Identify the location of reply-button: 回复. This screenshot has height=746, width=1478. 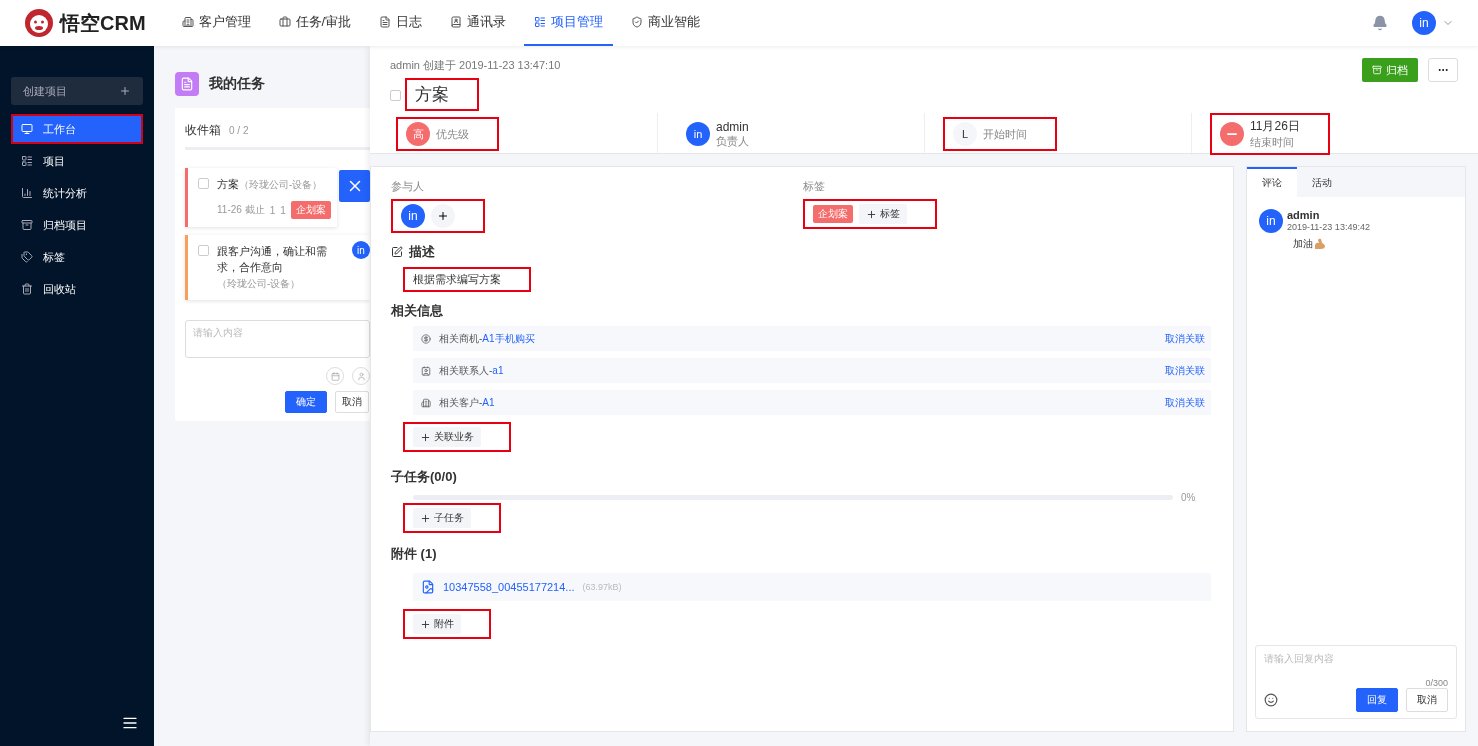
(1377, 700).